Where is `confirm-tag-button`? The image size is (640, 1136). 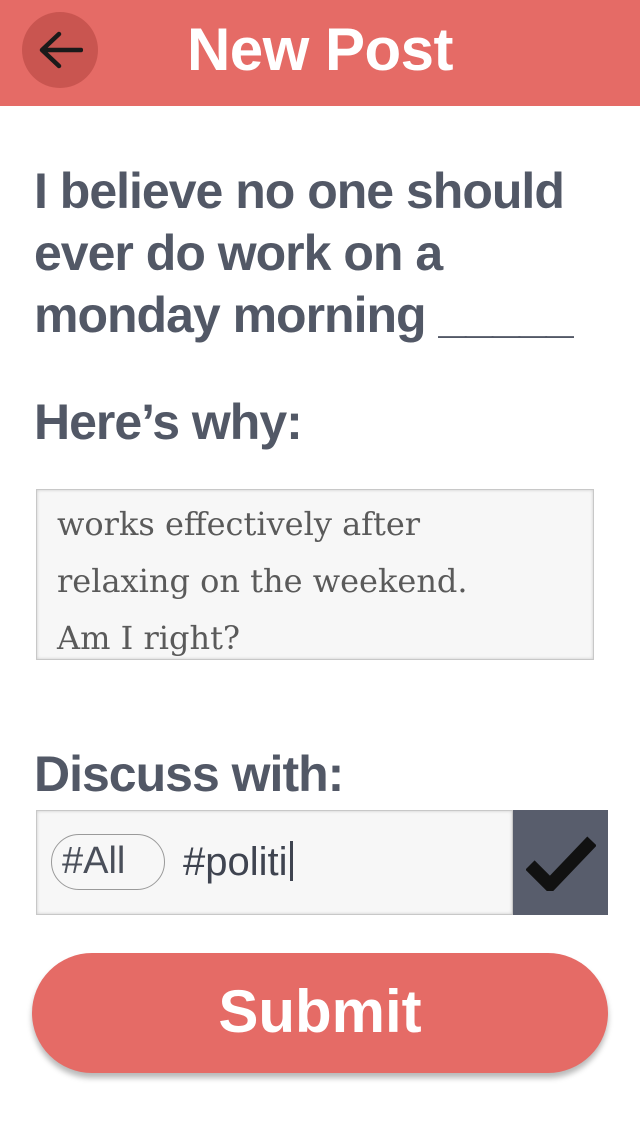
confirm-tag-button is located at coordinates (560, 862).